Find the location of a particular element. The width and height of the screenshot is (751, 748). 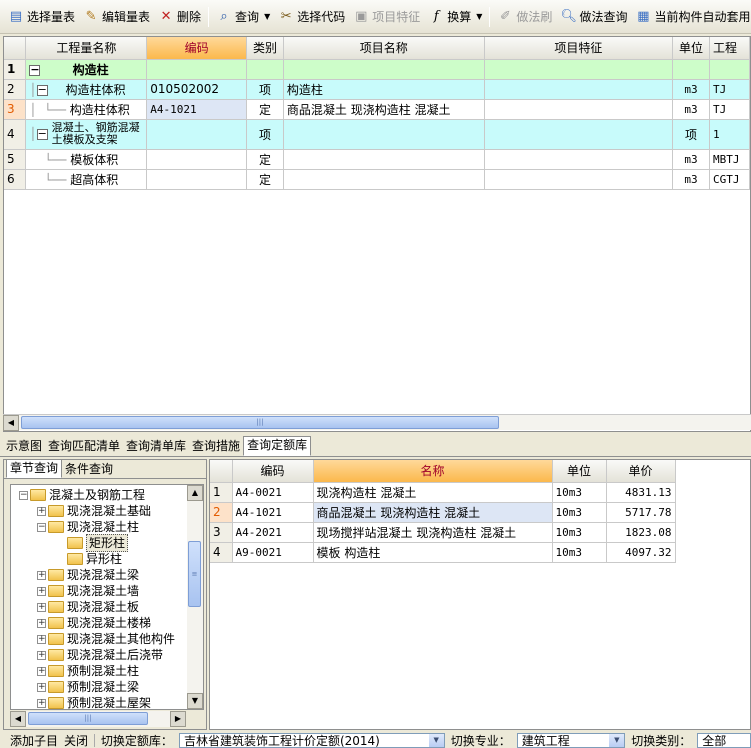

tab-match-list: 查询匹配清单 is located at coordinates (84, 447).